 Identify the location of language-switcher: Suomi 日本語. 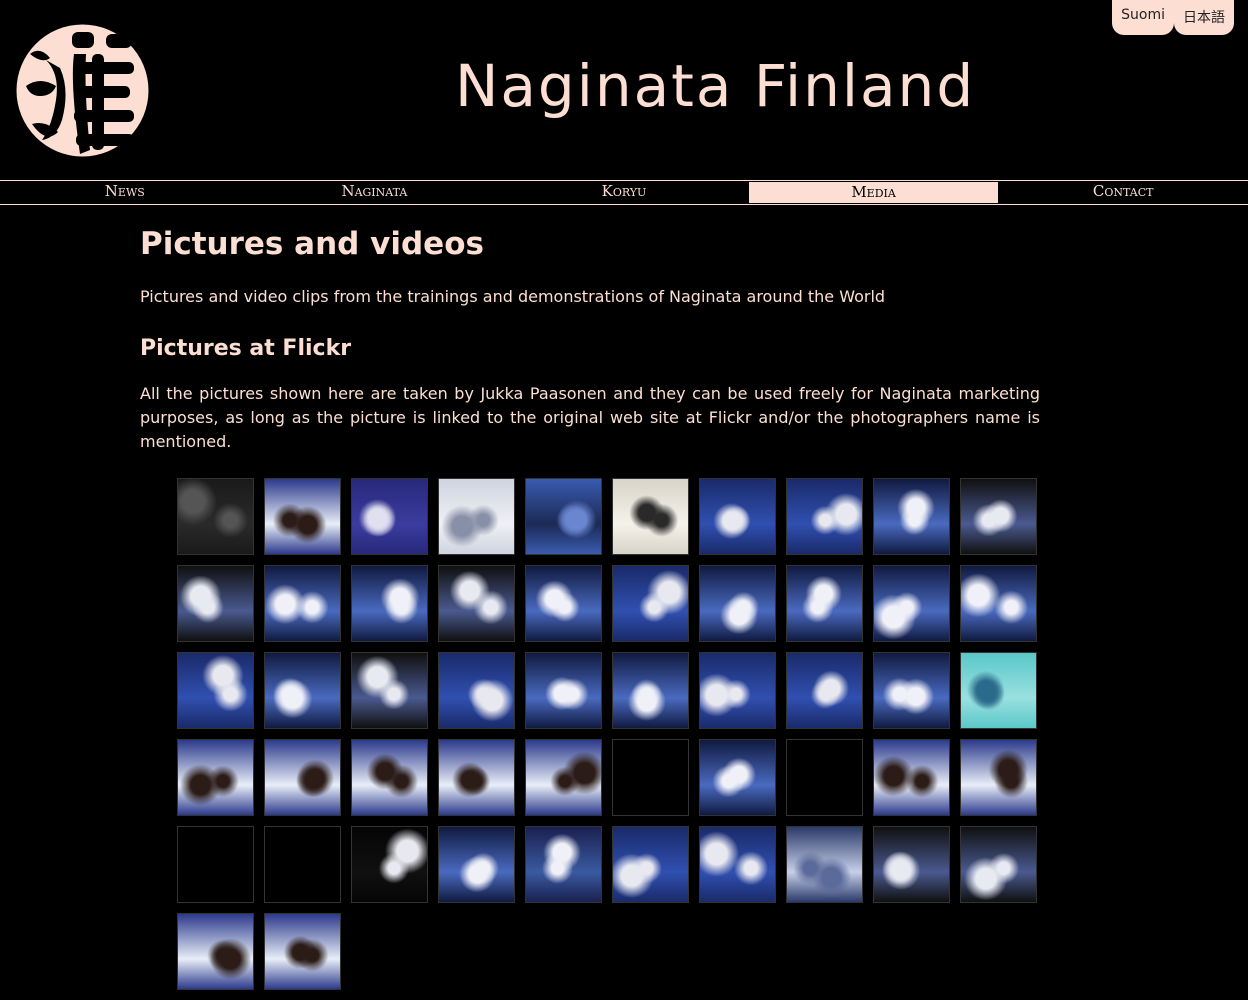
(1173, 17).